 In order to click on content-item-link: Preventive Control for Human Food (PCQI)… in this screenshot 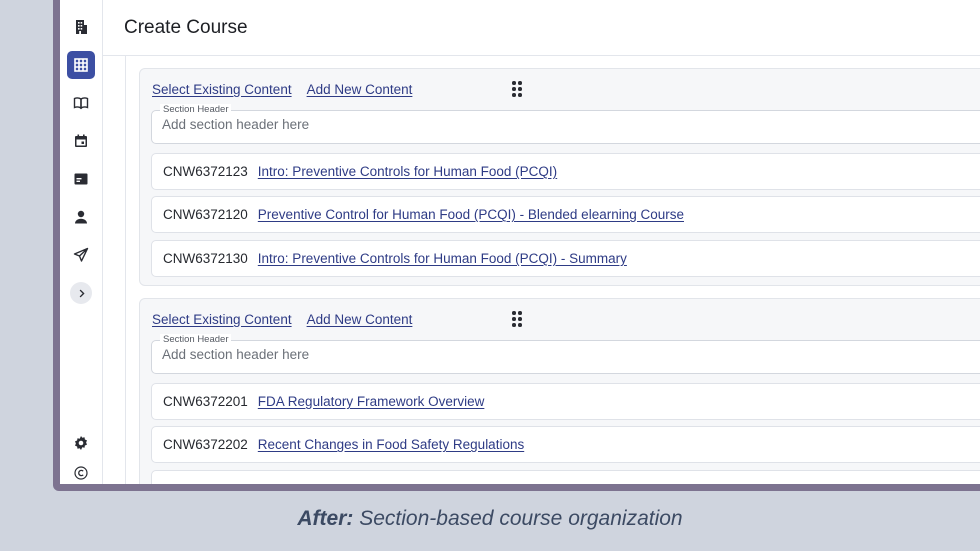, I will do `click(471, 214)`.